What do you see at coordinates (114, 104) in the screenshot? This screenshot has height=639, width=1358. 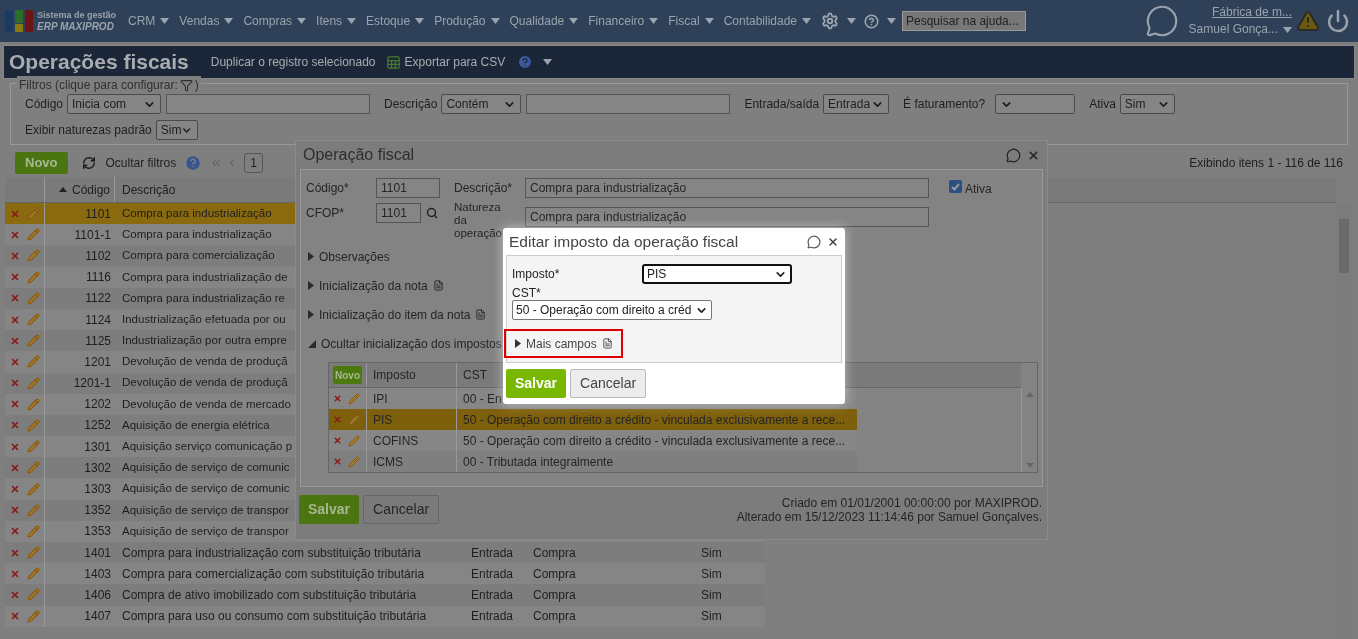 I see `filter-select: Inicia com` at bounding box center [114, 104].